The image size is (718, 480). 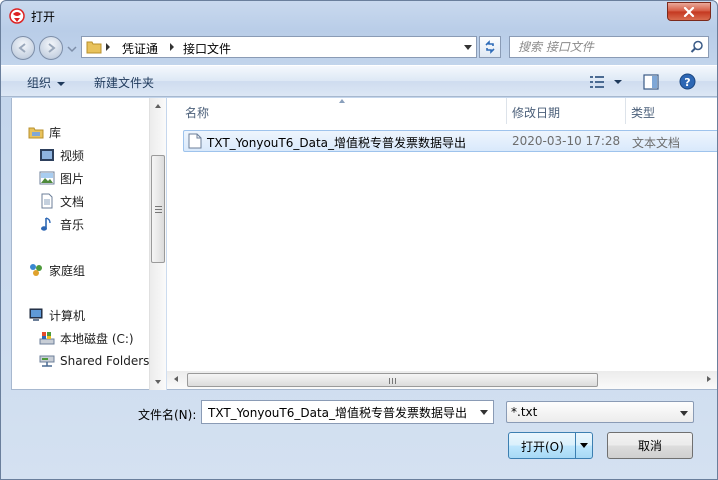 I want to click on picture-icon, so click(x=47, y=178).